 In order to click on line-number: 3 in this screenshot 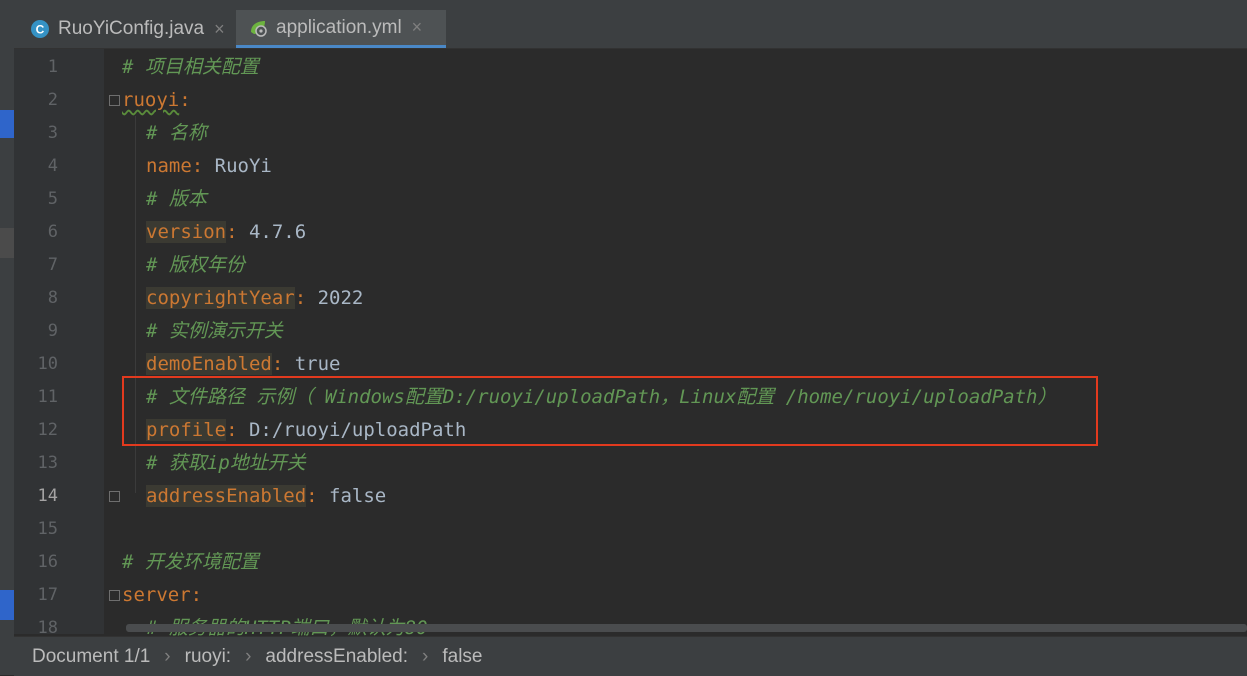, I will do `click(52, 133)`.